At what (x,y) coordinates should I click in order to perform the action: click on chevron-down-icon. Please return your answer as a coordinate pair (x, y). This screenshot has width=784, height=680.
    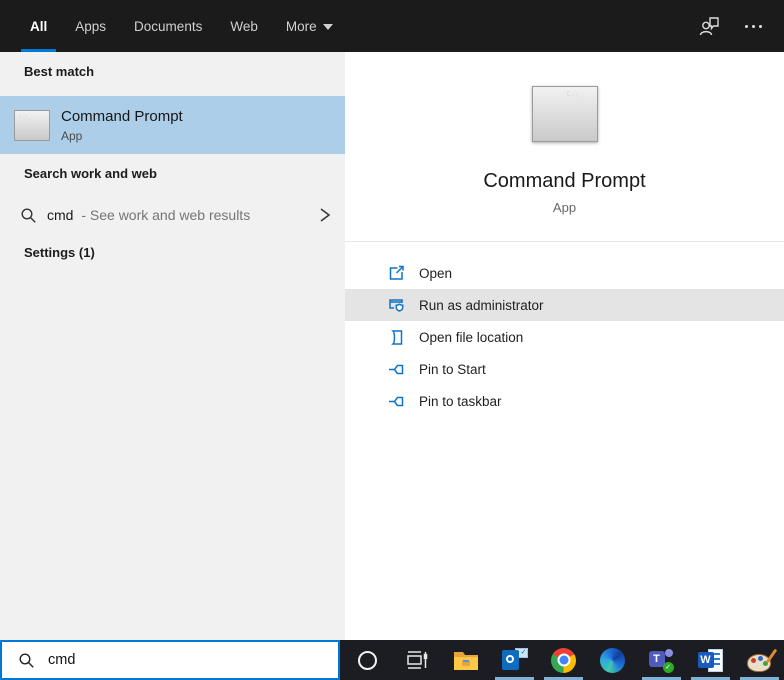
    Looking at the image, I should click on (327, 27).